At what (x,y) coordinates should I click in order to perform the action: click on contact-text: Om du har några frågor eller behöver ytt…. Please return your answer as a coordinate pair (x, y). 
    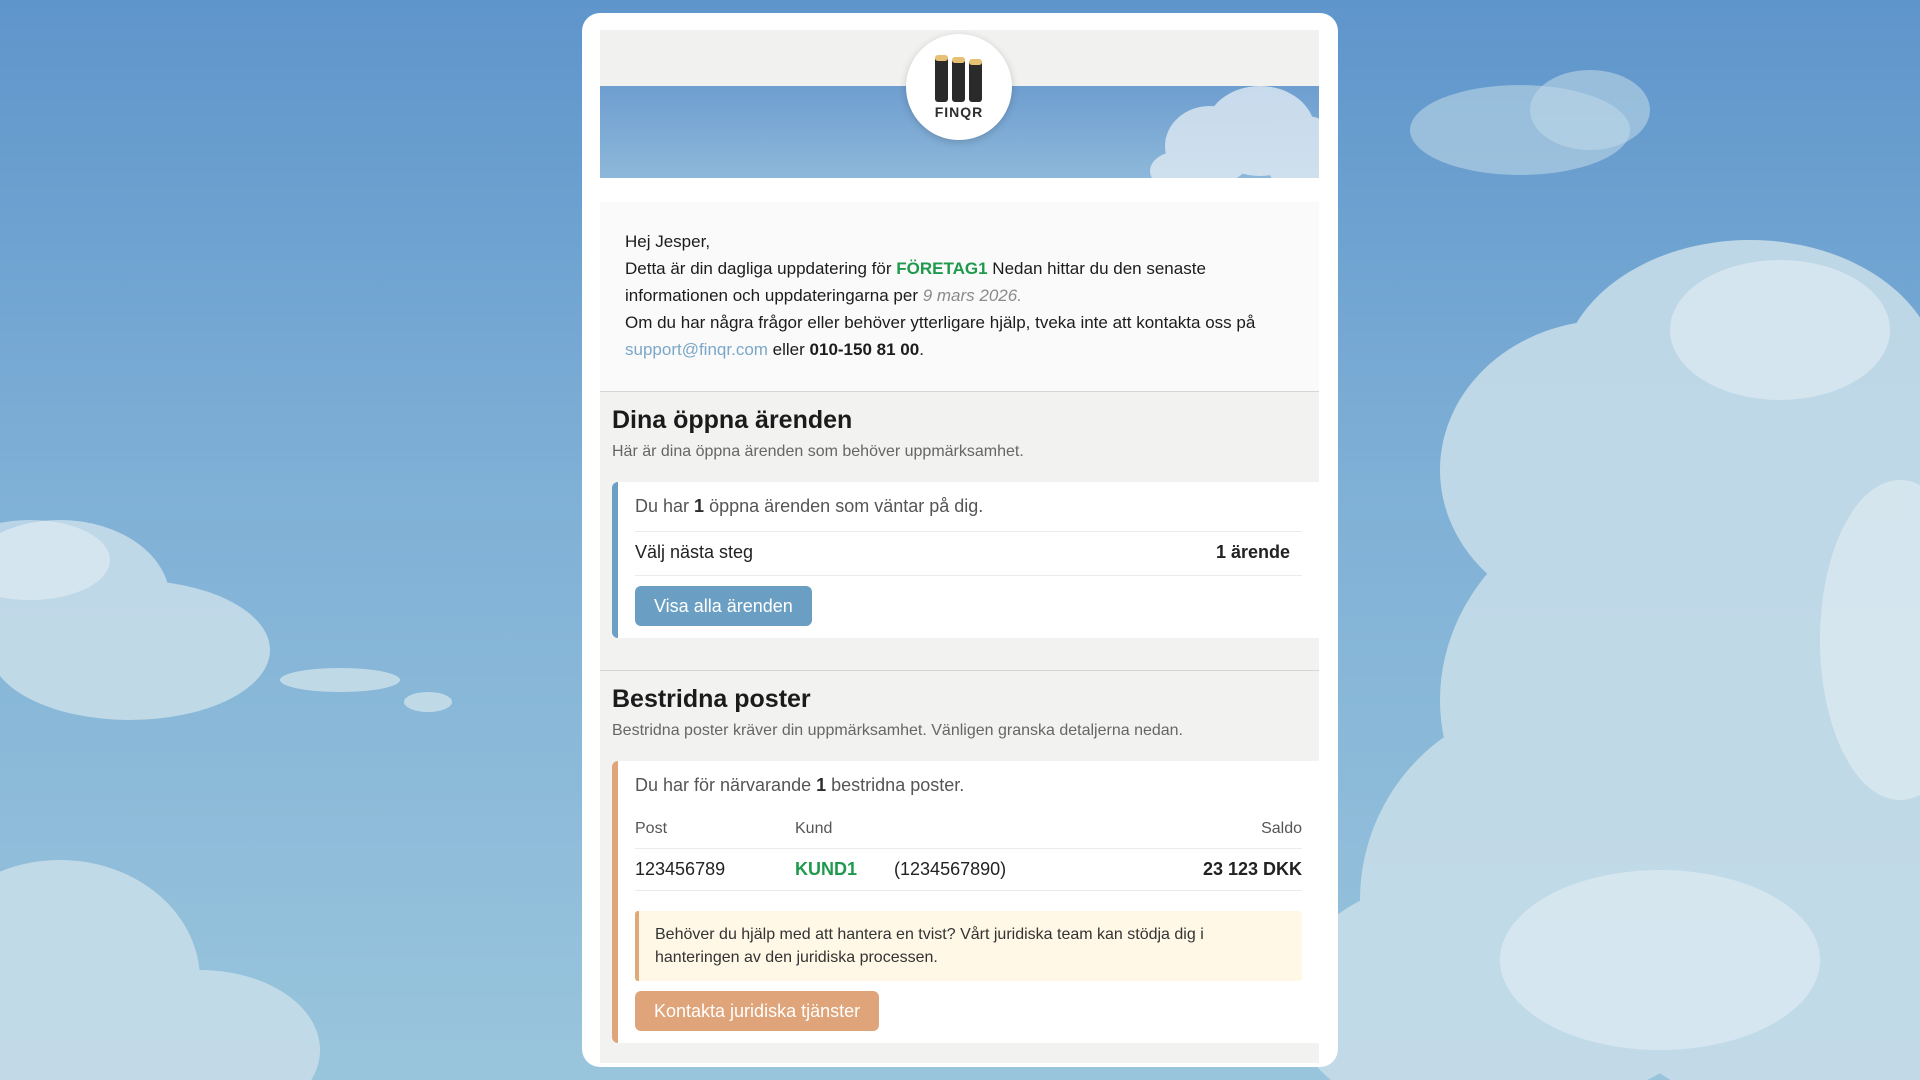
    Looking at the image, I should click on (940, 322).